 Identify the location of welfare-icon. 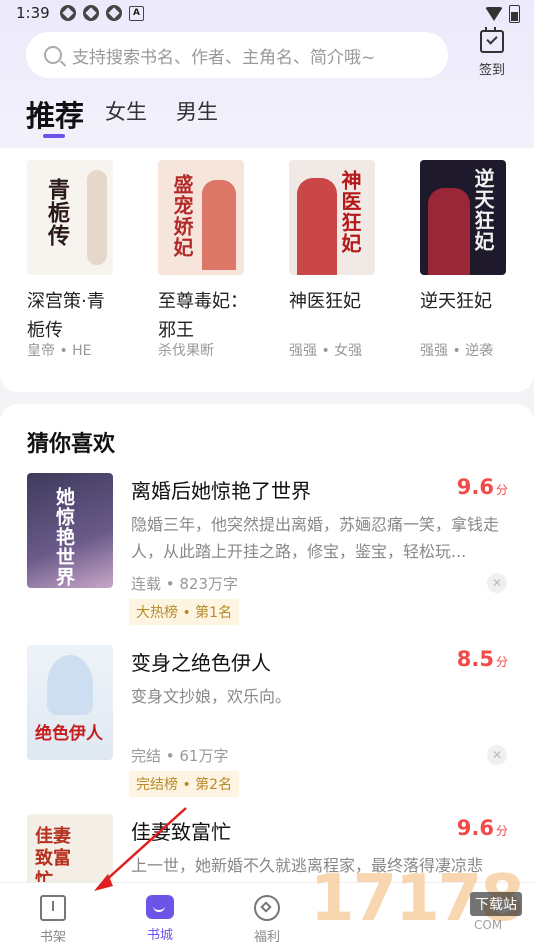
(267, 908).